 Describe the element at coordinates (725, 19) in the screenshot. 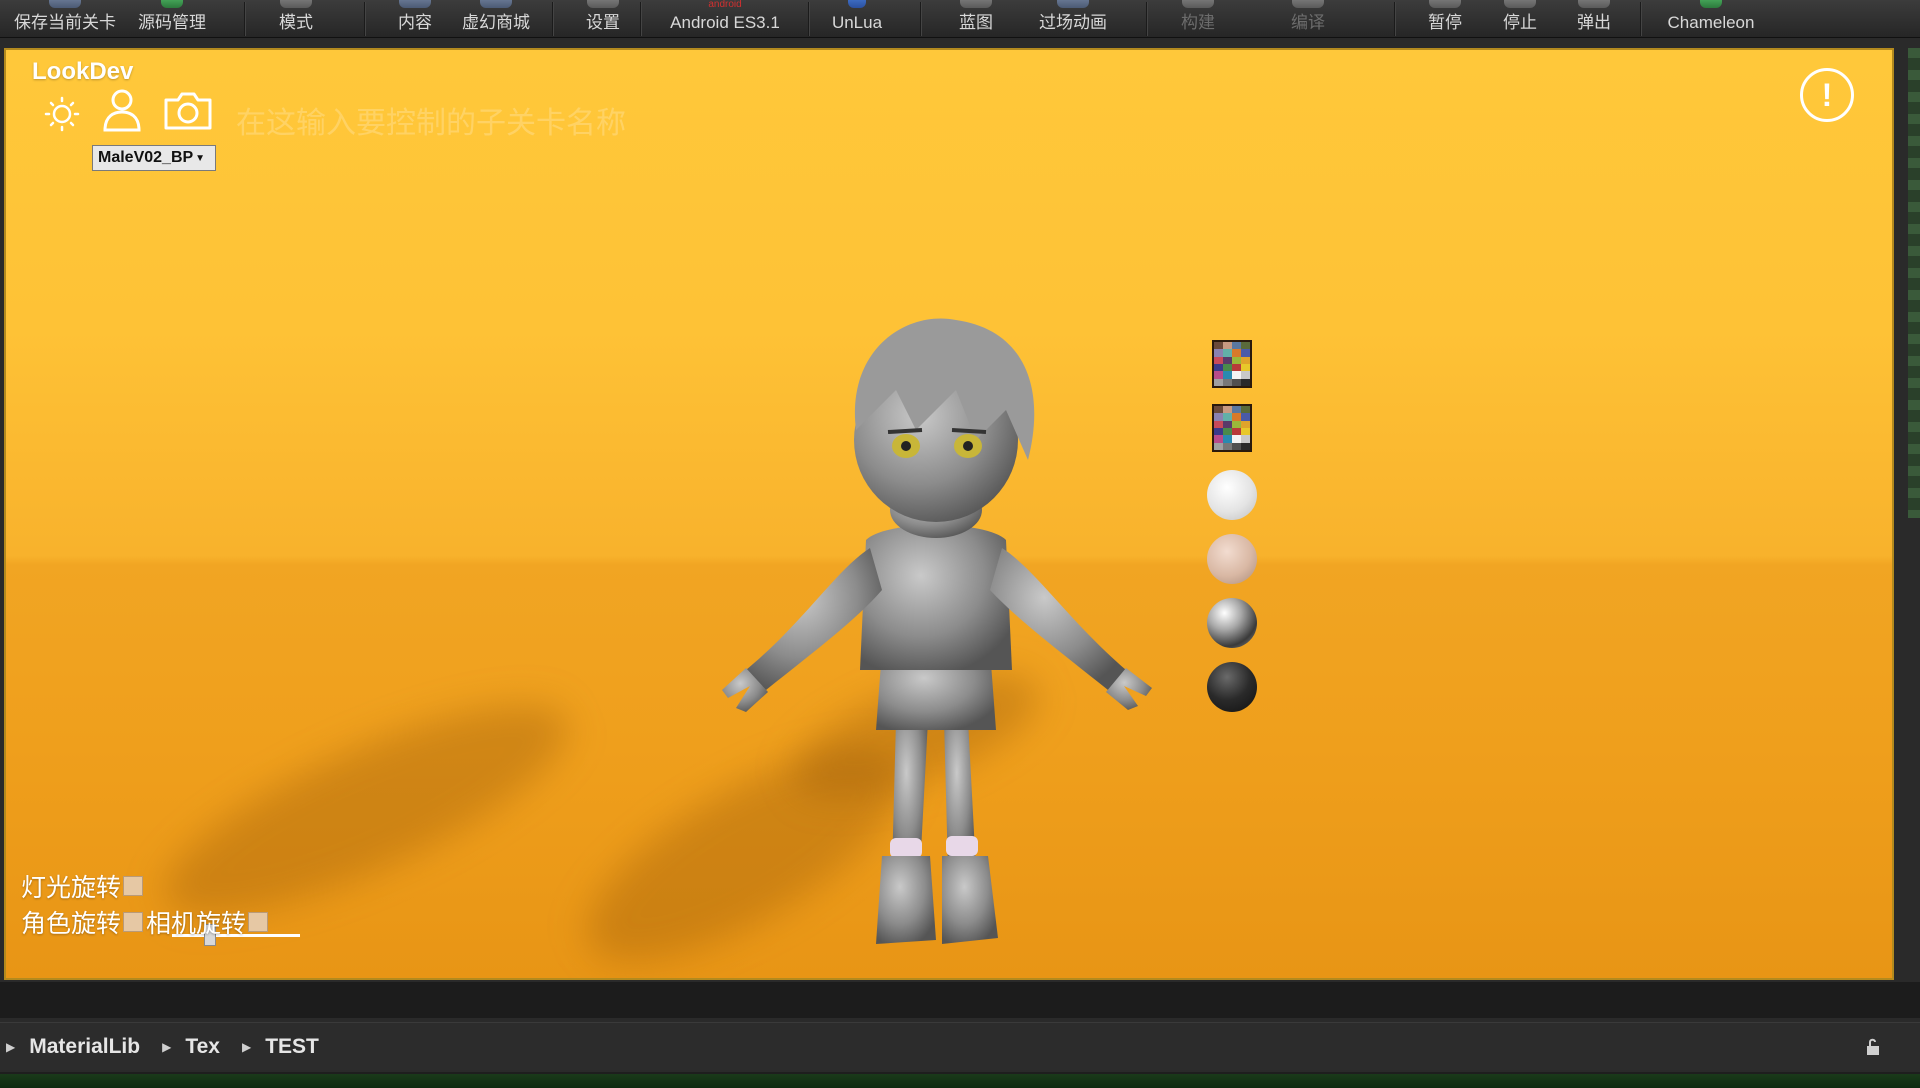

I see `preview-platform-button: android Android ES3.1` at that location.